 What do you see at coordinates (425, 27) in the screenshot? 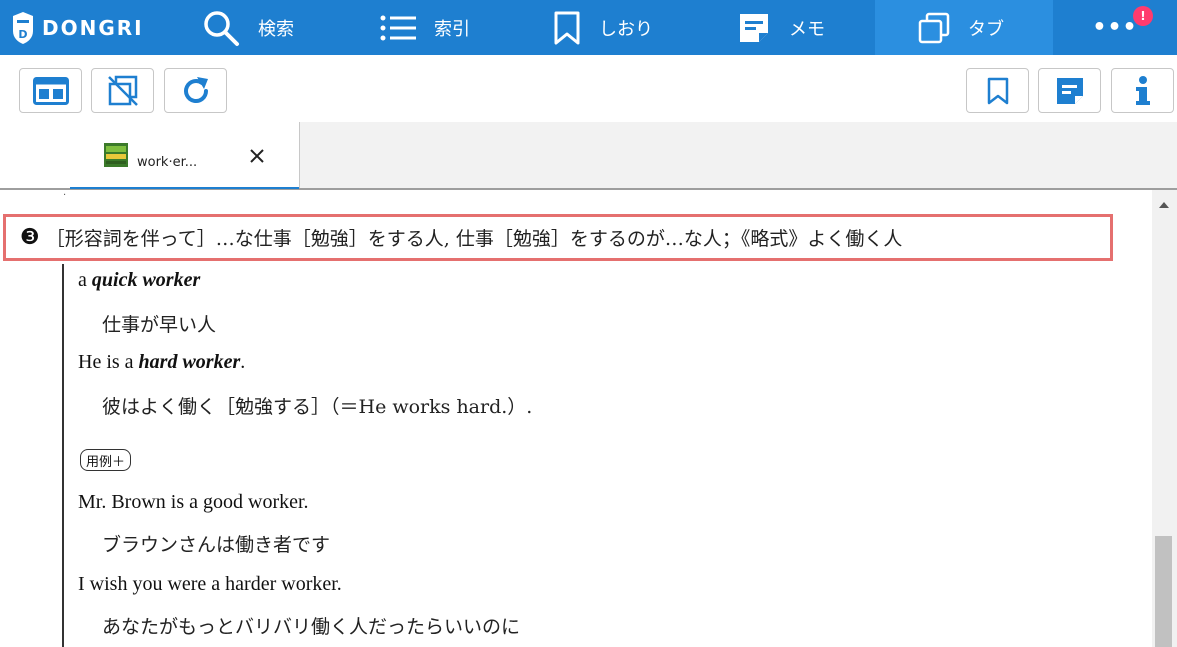
I see `nav-index: 索引` at bounding box center [425, 27].